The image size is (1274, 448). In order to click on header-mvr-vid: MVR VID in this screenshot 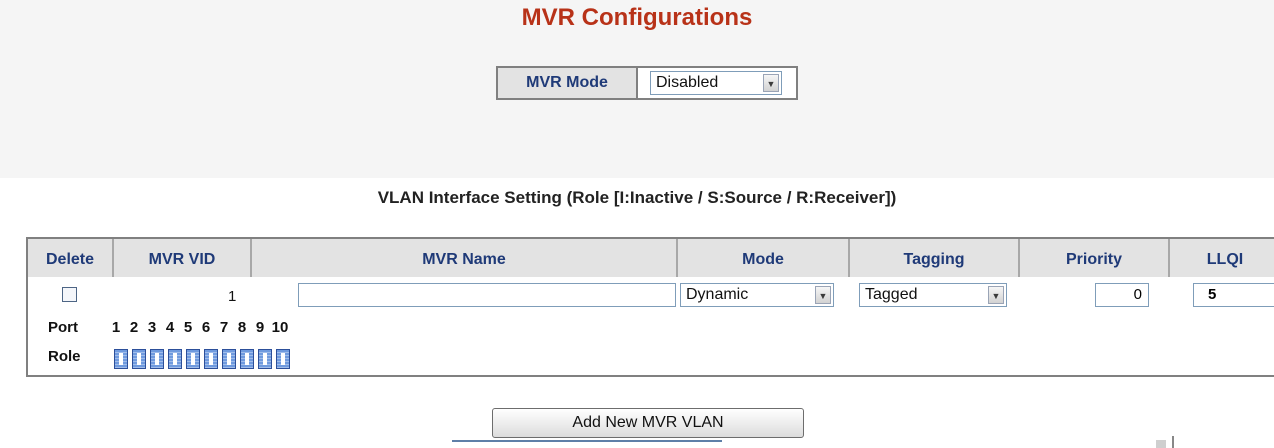, I will do `click(183, 258)`.